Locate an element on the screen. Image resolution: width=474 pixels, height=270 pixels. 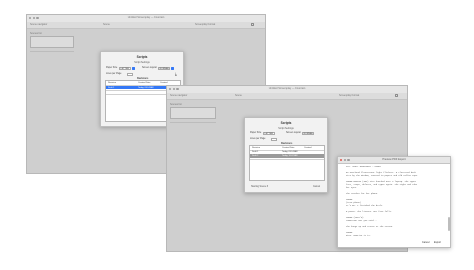
table-row: Draft 2 Today, 10:02 AM is located at coordinates (287, 156).